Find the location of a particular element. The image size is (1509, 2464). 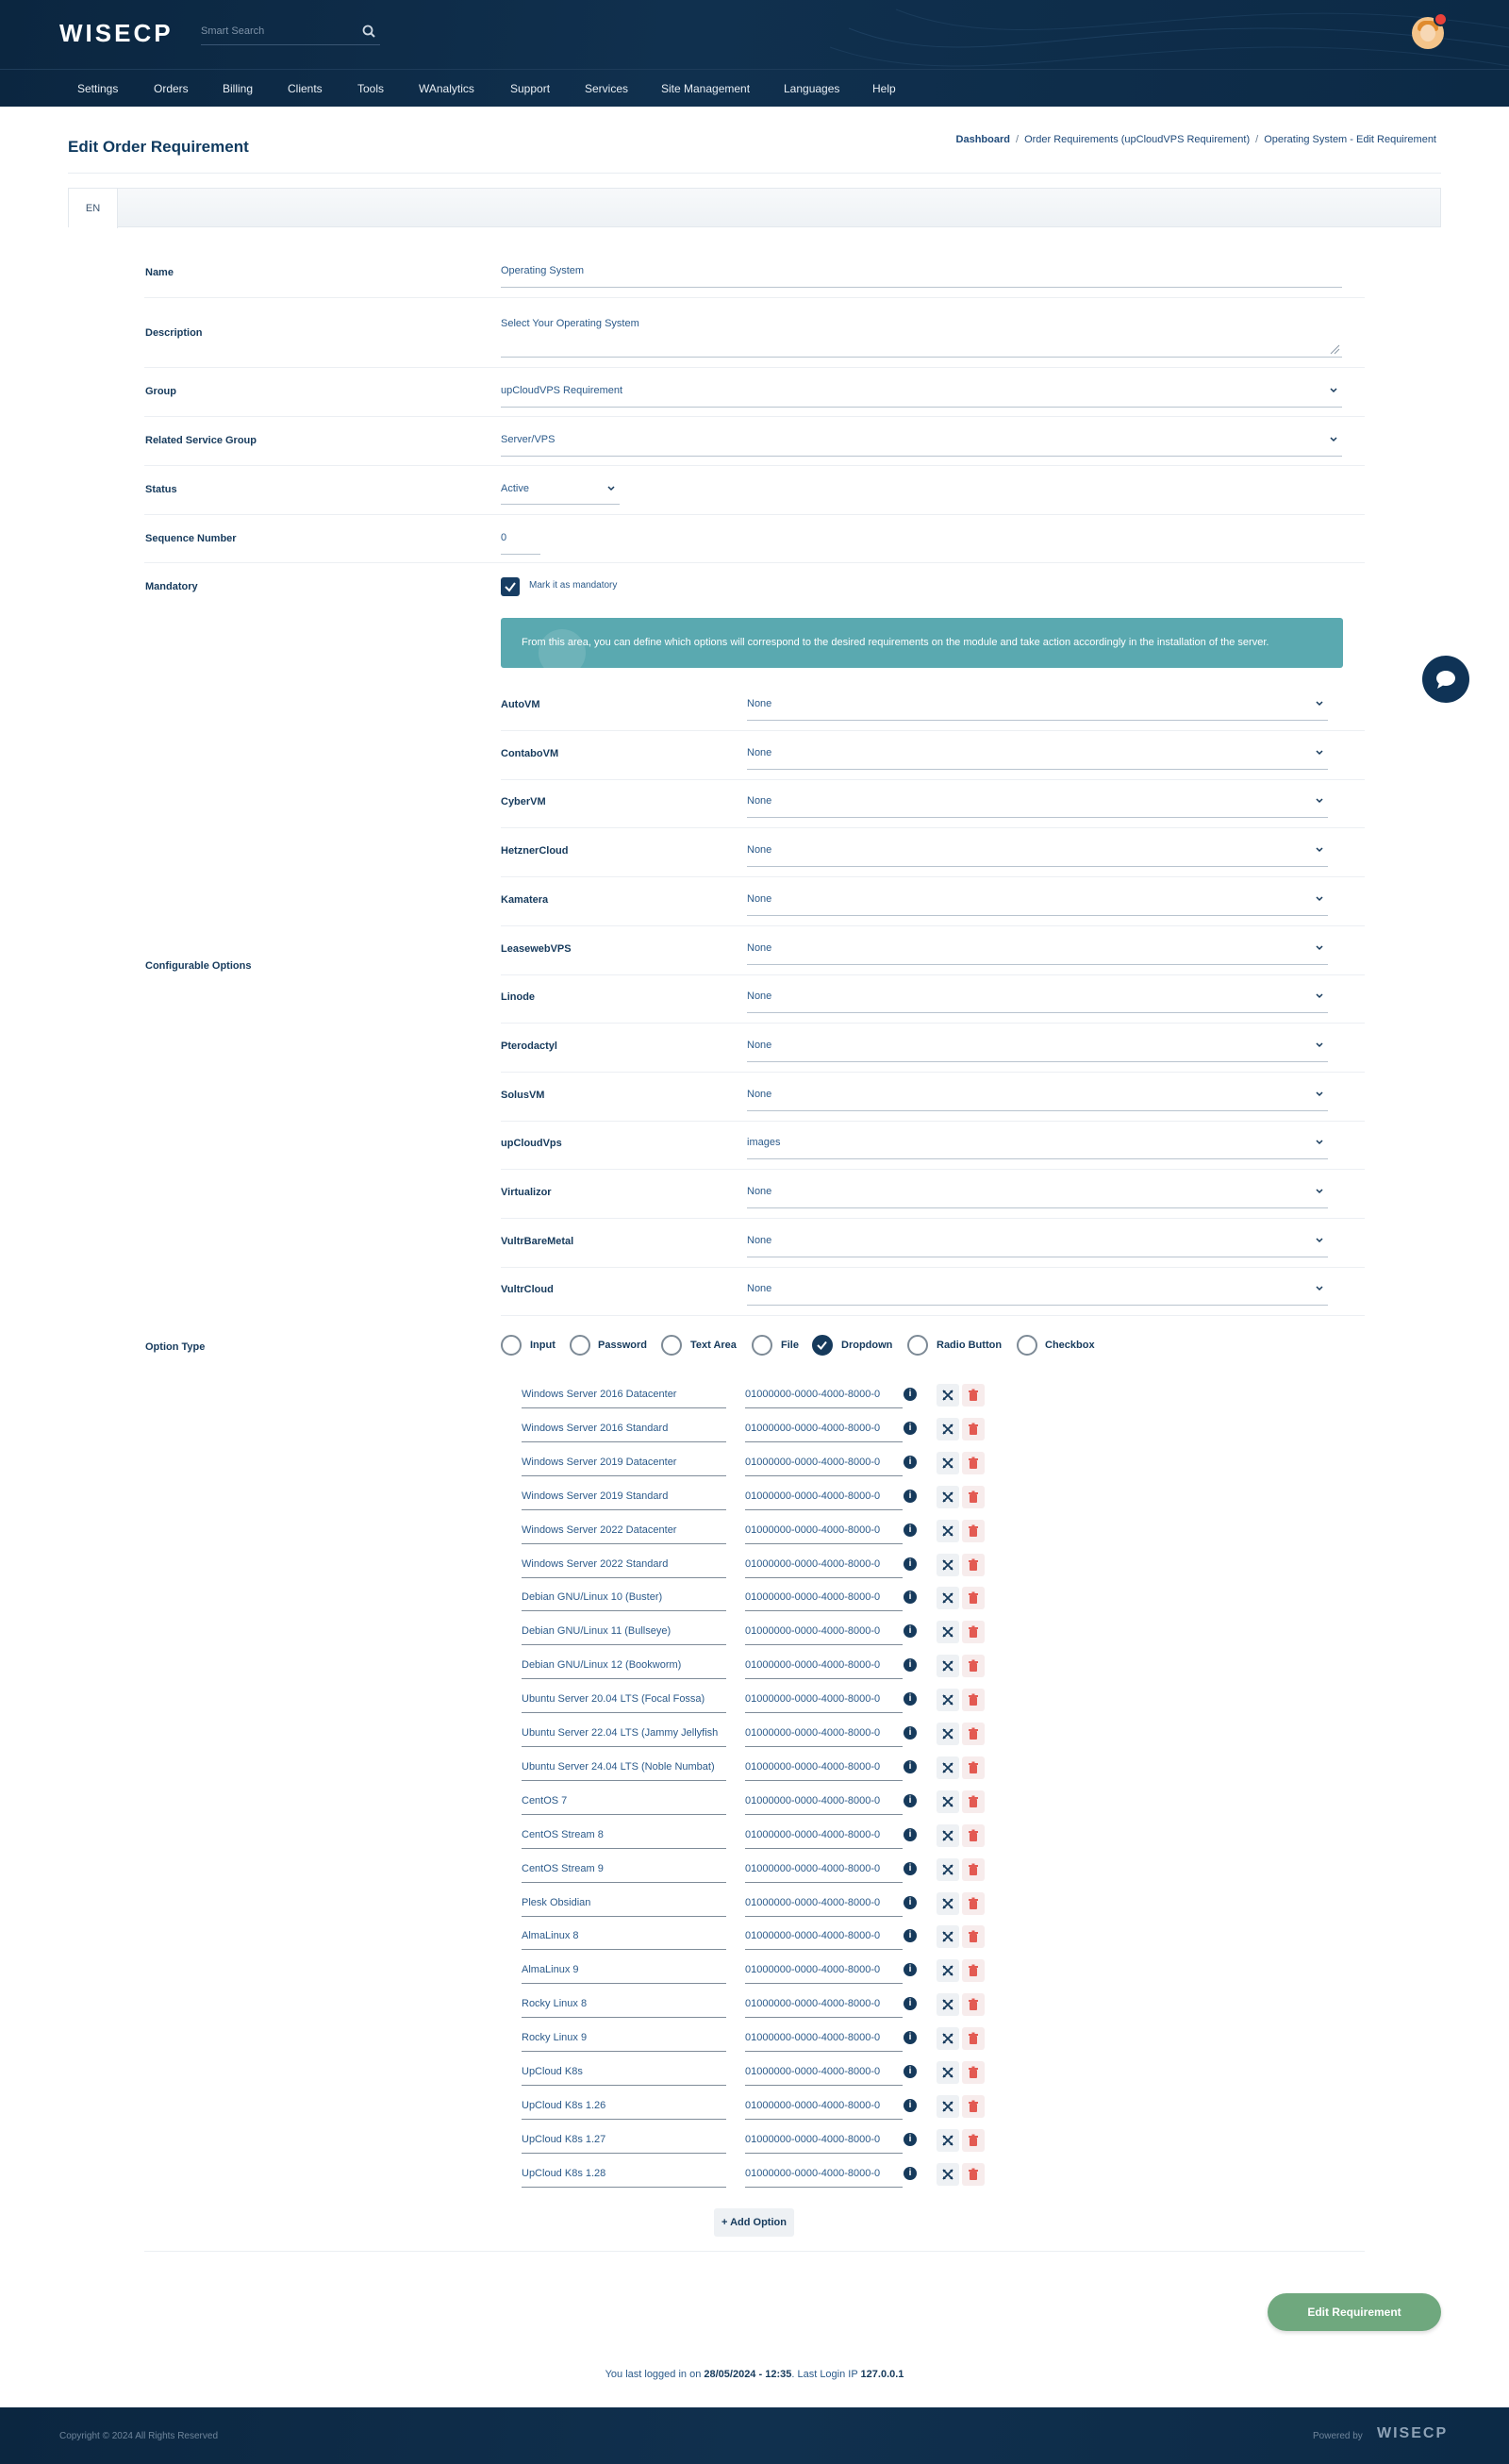

radio-password is located at coordinates (580, 1345).